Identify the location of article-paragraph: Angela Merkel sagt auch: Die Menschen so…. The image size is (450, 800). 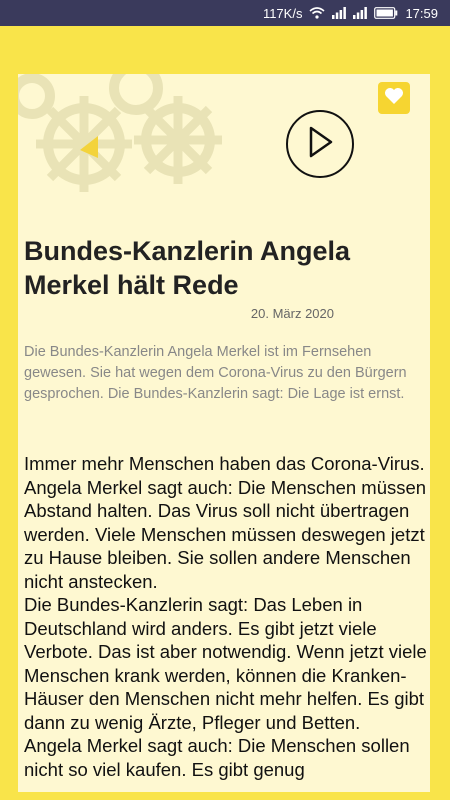
(217, 757).